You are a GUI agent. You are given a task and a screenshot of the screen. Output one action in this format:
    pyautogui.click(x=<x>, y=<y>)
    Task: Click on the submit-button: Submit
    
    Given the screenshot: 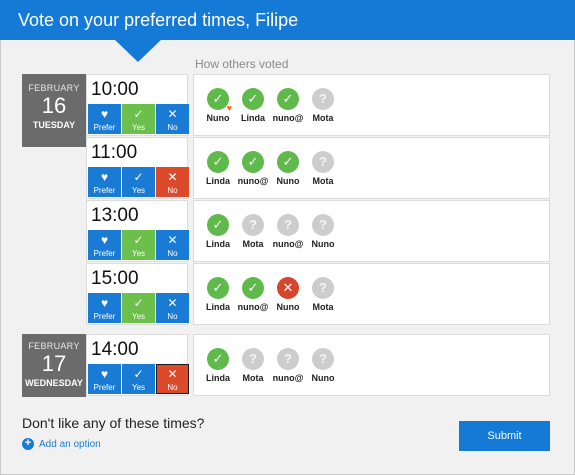 What is the action you would take?
    pyautogui.click(x=504, y=436)
    